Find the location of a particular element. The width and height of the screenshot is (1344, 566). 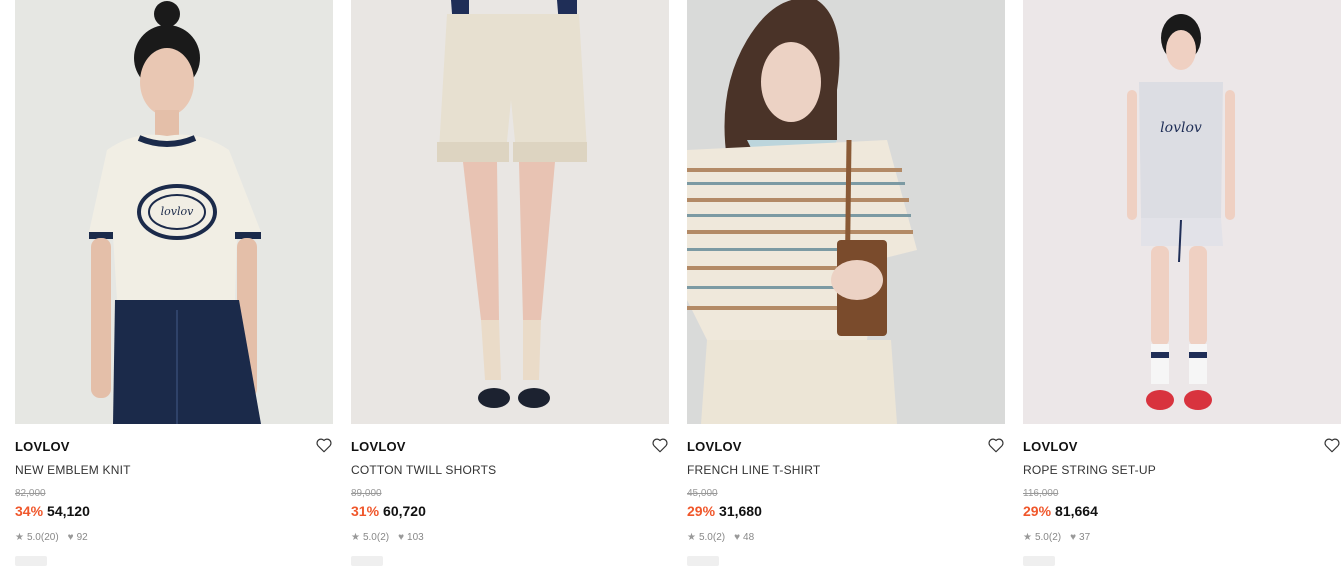

price-row: 29% 31,680 is located at coordinates (724, 511).